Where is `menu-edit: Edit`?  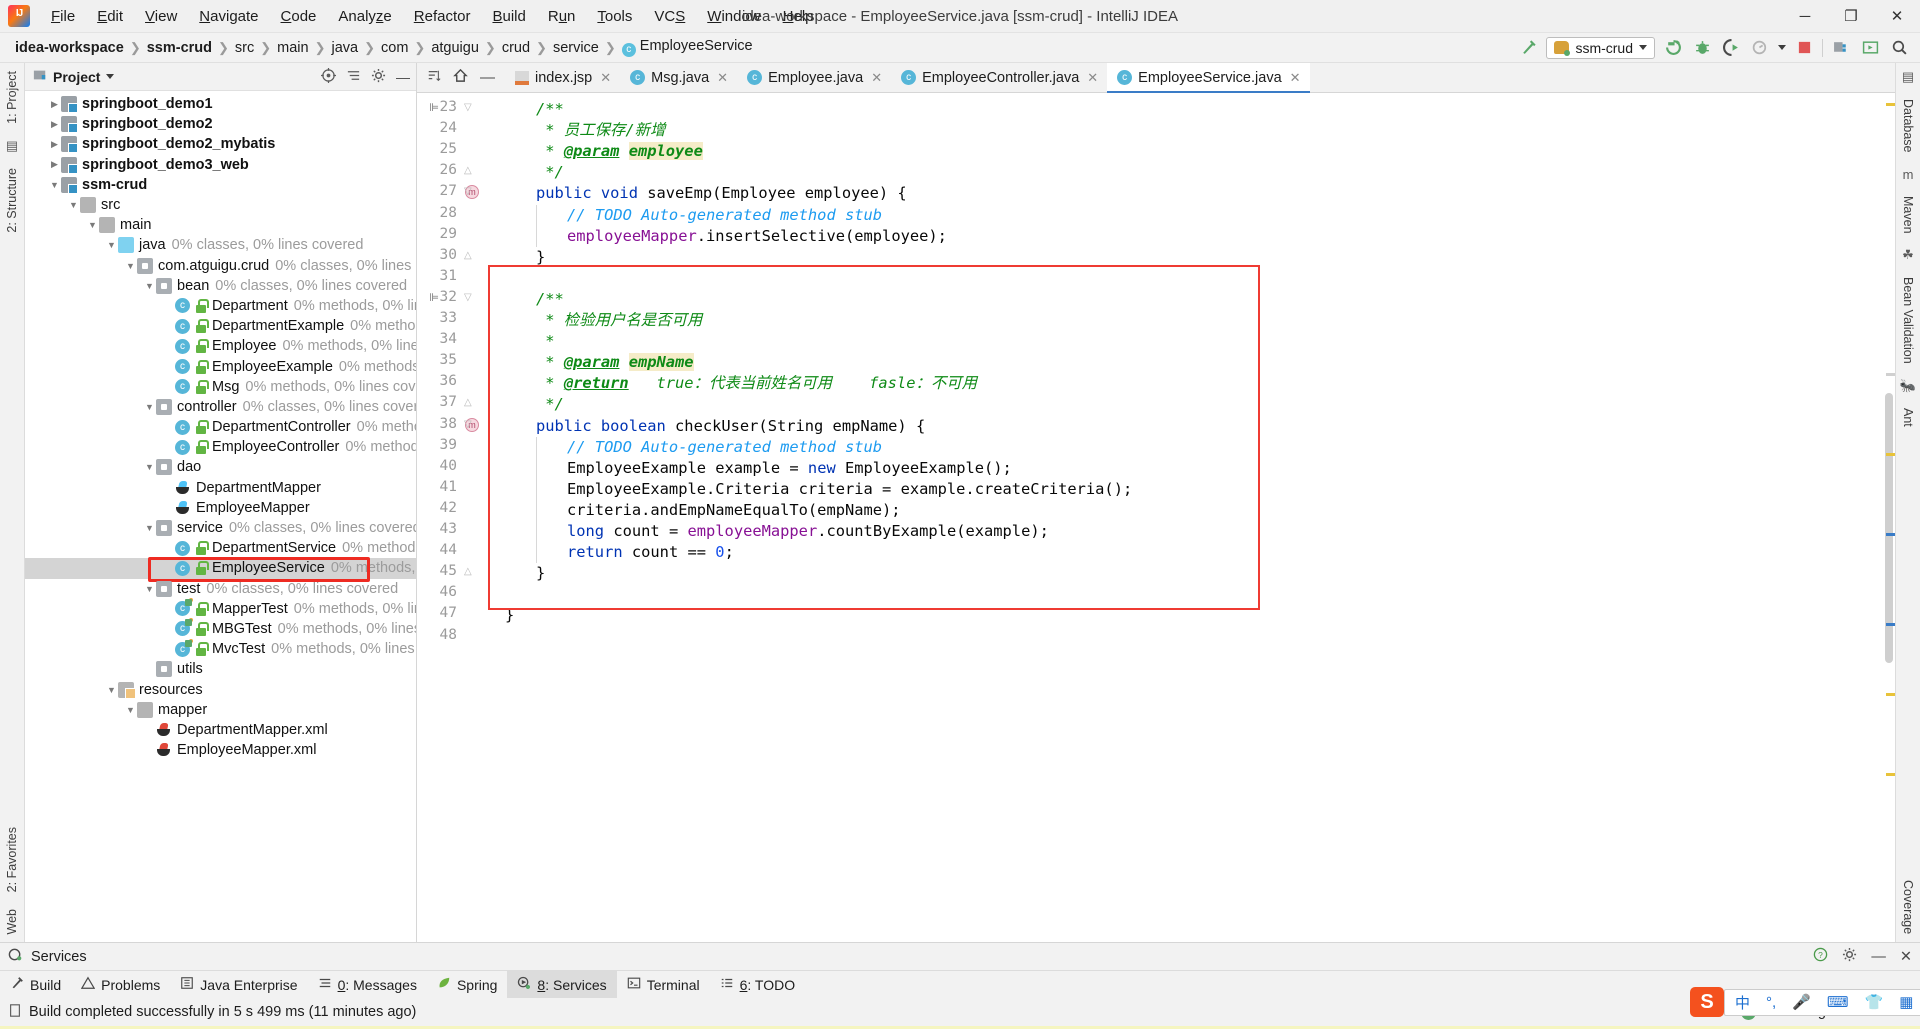 menu-edit: Edit is located at coordinates (110, 16).